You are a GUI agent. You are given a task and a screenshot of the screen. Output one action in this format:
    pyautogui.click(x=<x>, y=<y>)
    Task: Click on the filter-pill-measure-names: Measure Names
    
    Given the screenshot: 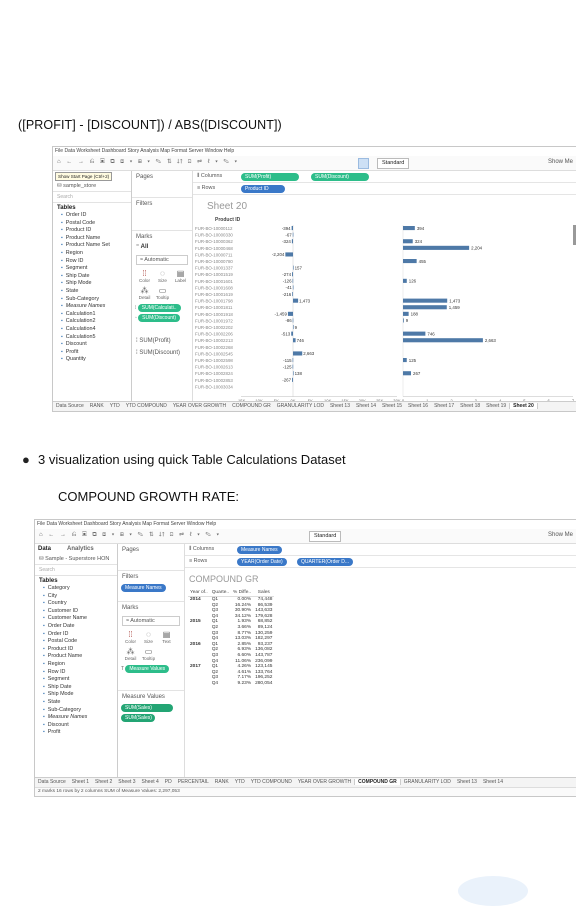 What is the action you would take?
    pyautogui.click(x=143, y=588)
    